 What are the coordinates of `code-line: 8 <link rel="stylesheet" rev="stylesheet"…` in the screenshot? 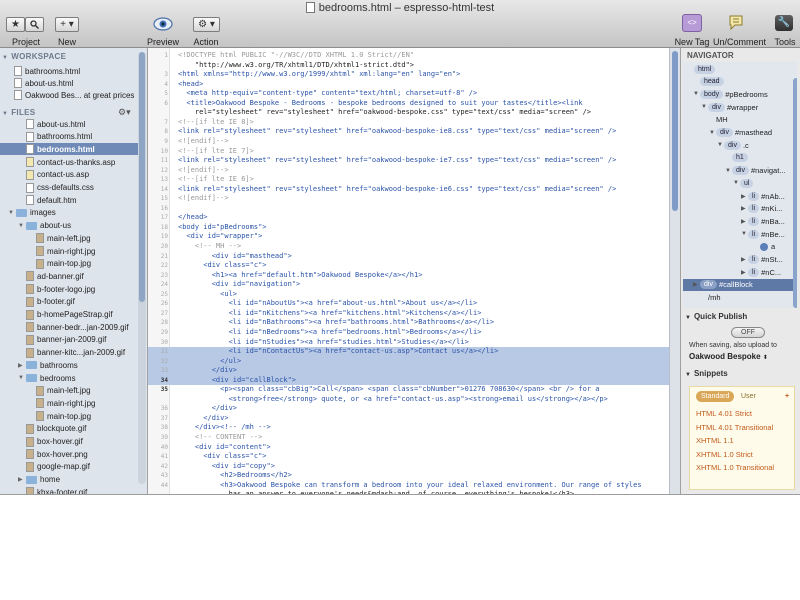 It's located at (408, 132).